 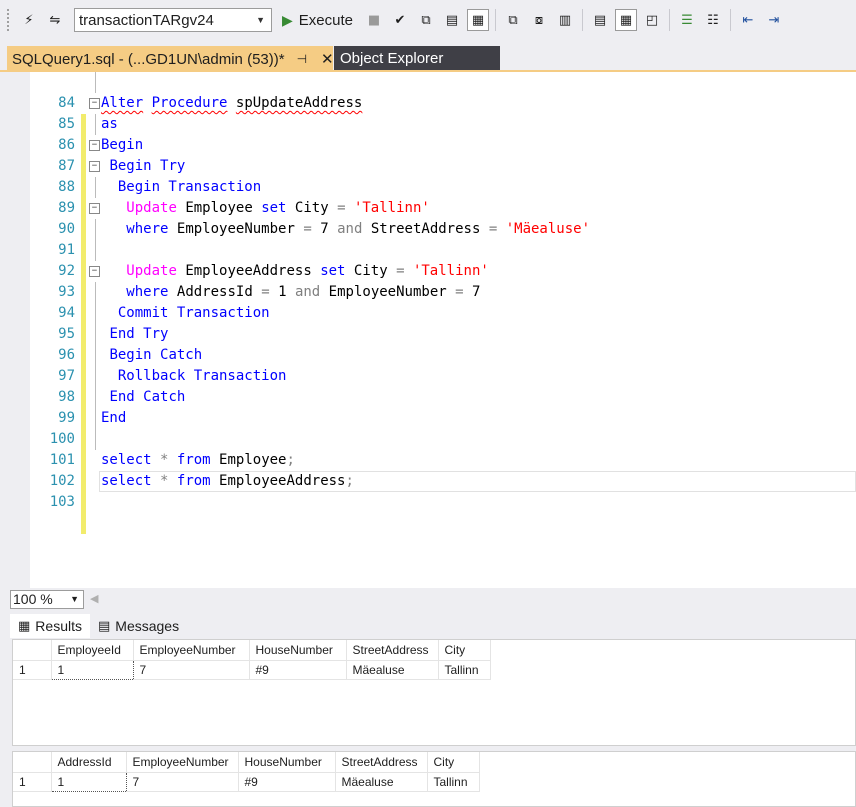 I want to click on code-text: Rollback Transaction, so click(x=202, y=376).